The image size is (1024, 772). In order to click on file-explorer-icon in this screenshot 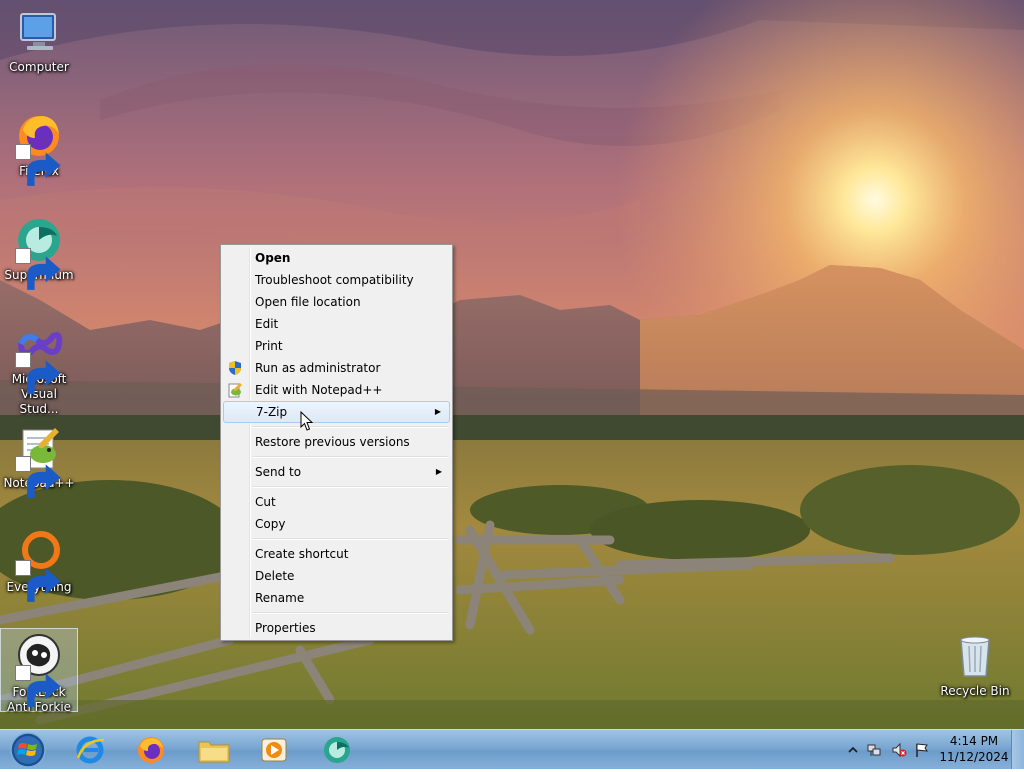, I will do `click(214, 752)`.